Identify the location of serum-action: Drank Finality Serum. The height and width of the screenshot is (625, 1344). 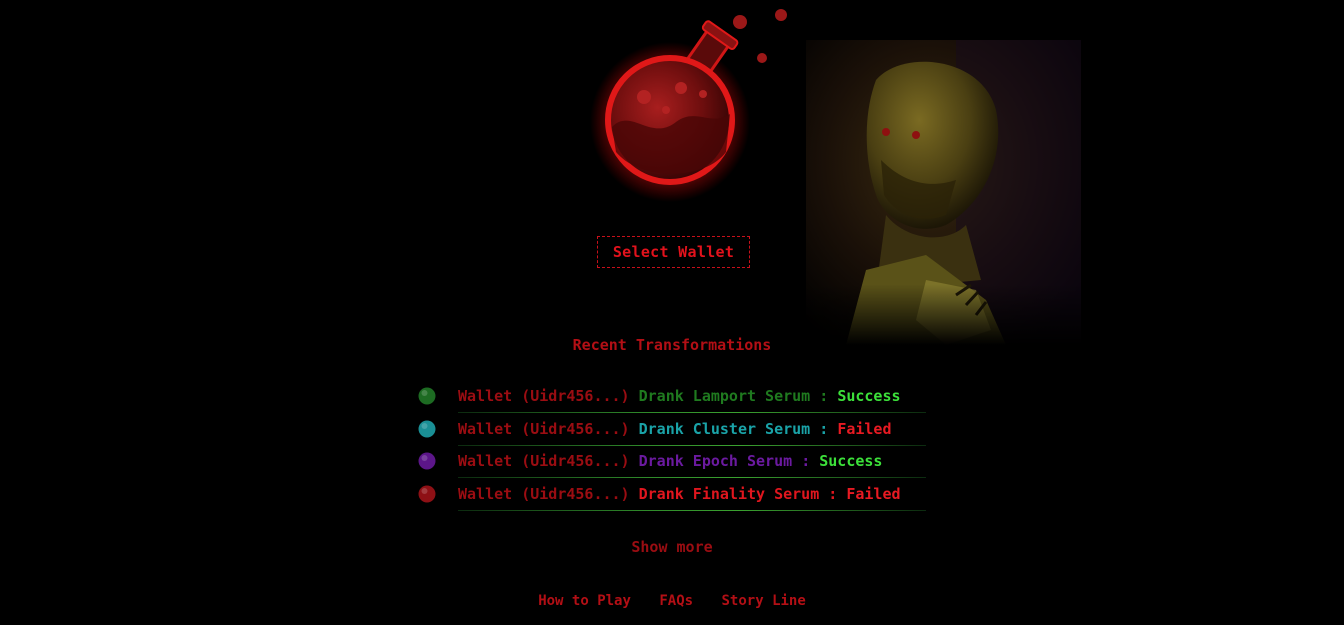
(729, 493).